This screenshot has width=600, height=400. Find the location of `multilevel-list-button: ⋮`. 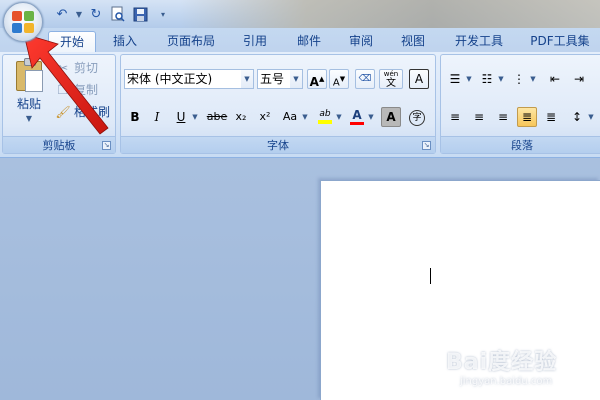

multilevel-list-button: ⋮ is located at coordinates (519, 79).